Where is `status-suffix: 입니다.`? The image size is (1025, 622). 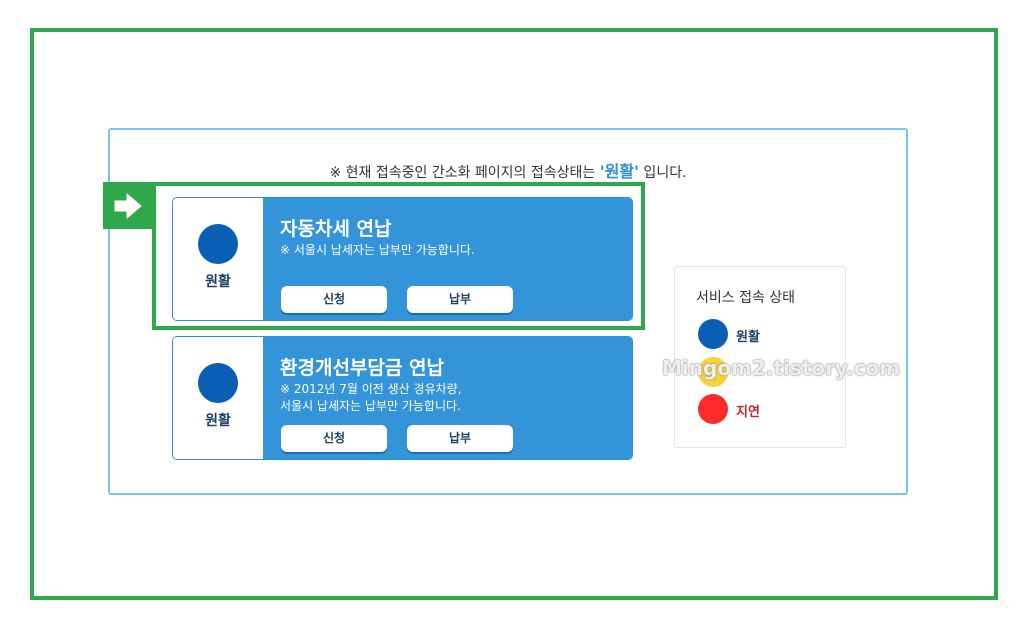 status-suffix: 입니다. is located at coordinates (662, 173).